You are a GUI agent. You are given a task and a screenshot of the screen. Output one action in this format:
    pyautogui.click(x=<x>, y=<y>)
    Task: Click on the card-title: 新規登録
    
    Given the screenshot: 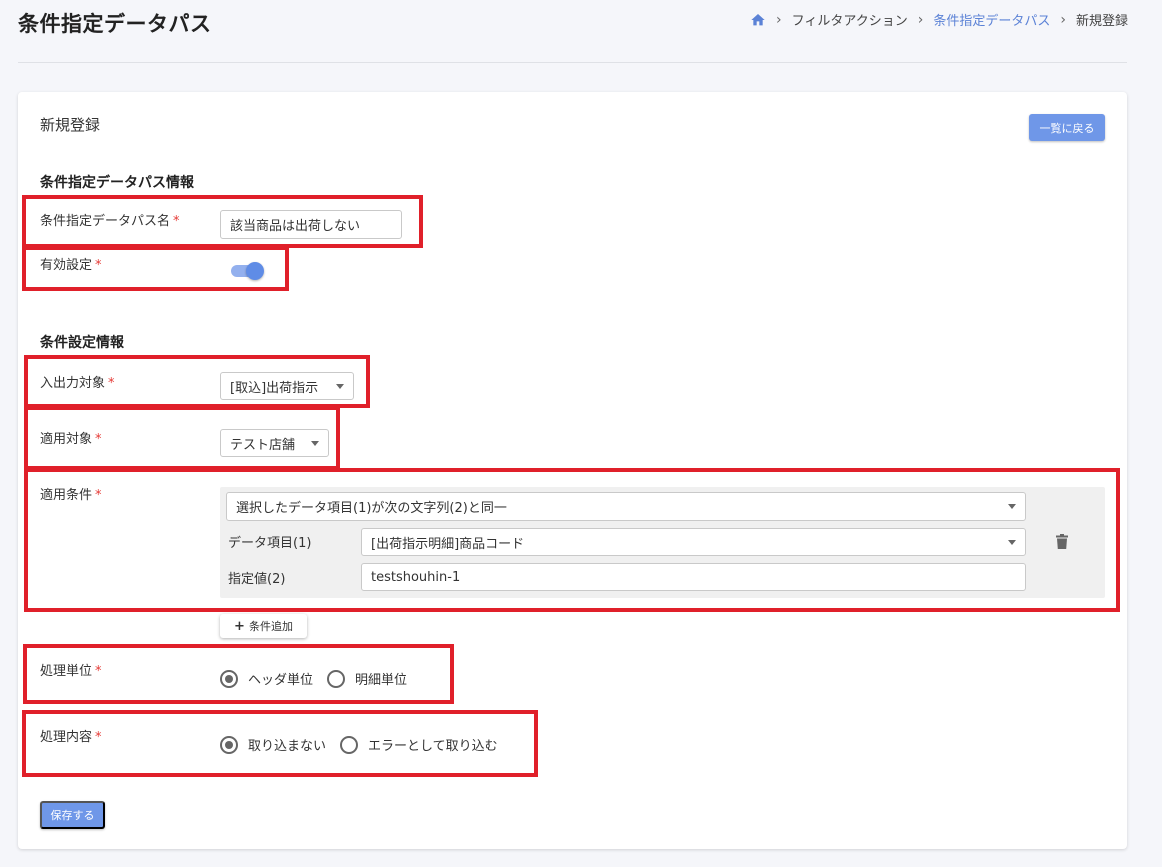 What is the action you would take?
    pyautogui.click(x=70, y=125)
    